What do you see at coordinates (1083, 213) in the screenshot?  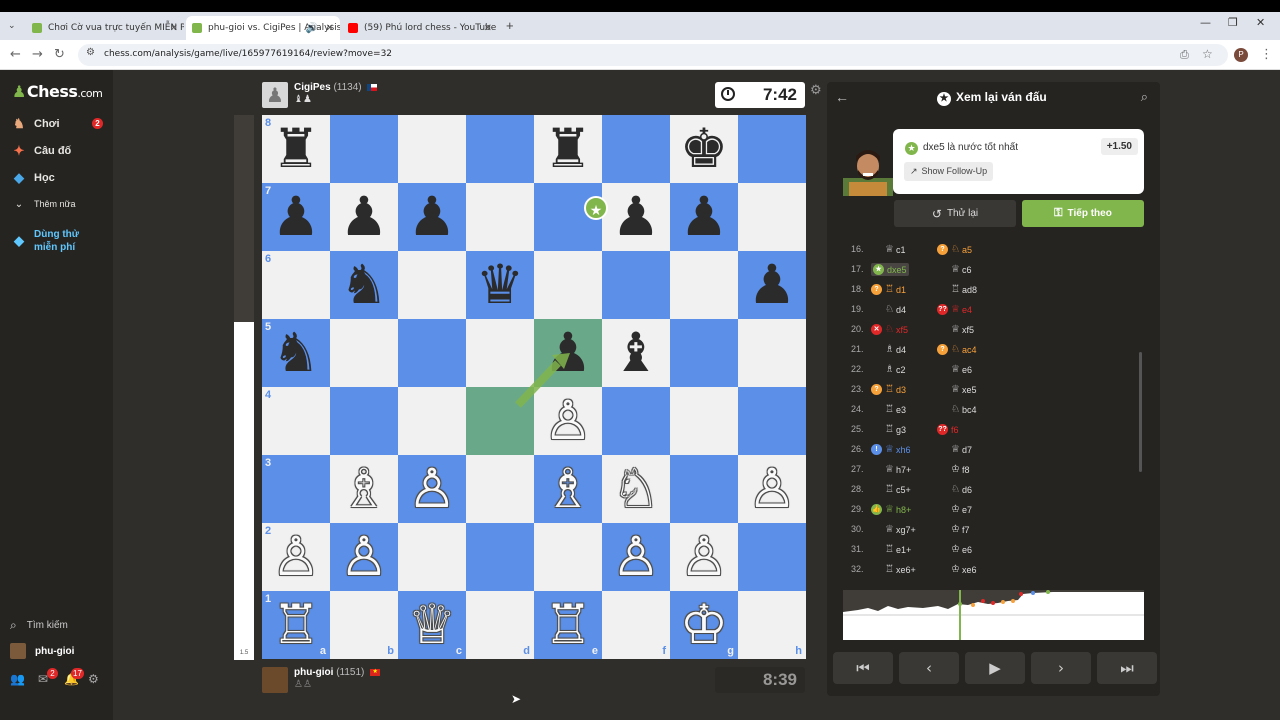 I see `next-button: ⚿ Tiếp theo` at bounding box center [1083, 213].